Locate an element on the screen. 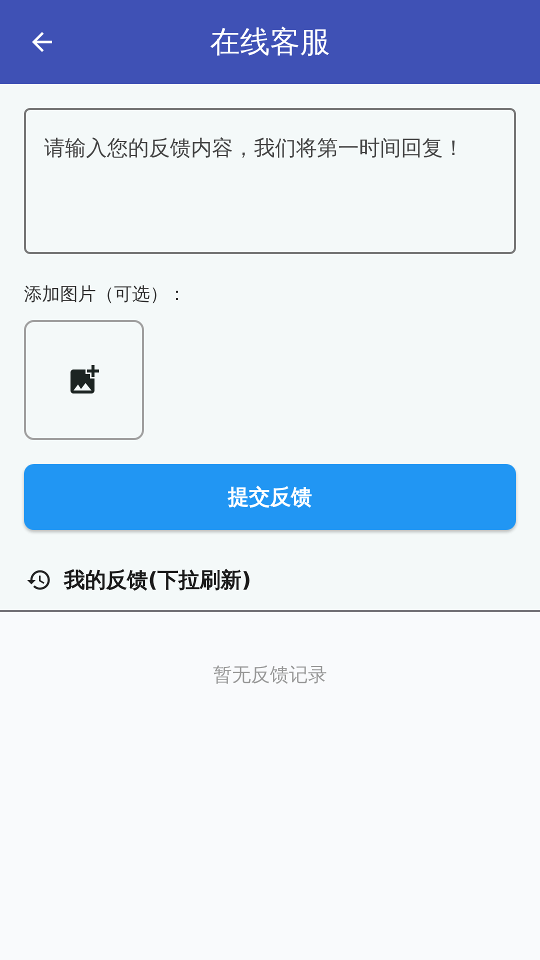 Image resolution: width=540 pixels, height=960 pixels. feedback-input-field: 请输入您的反馈内容，我们将第一时间回复！ is located at coordinates (270, 181).